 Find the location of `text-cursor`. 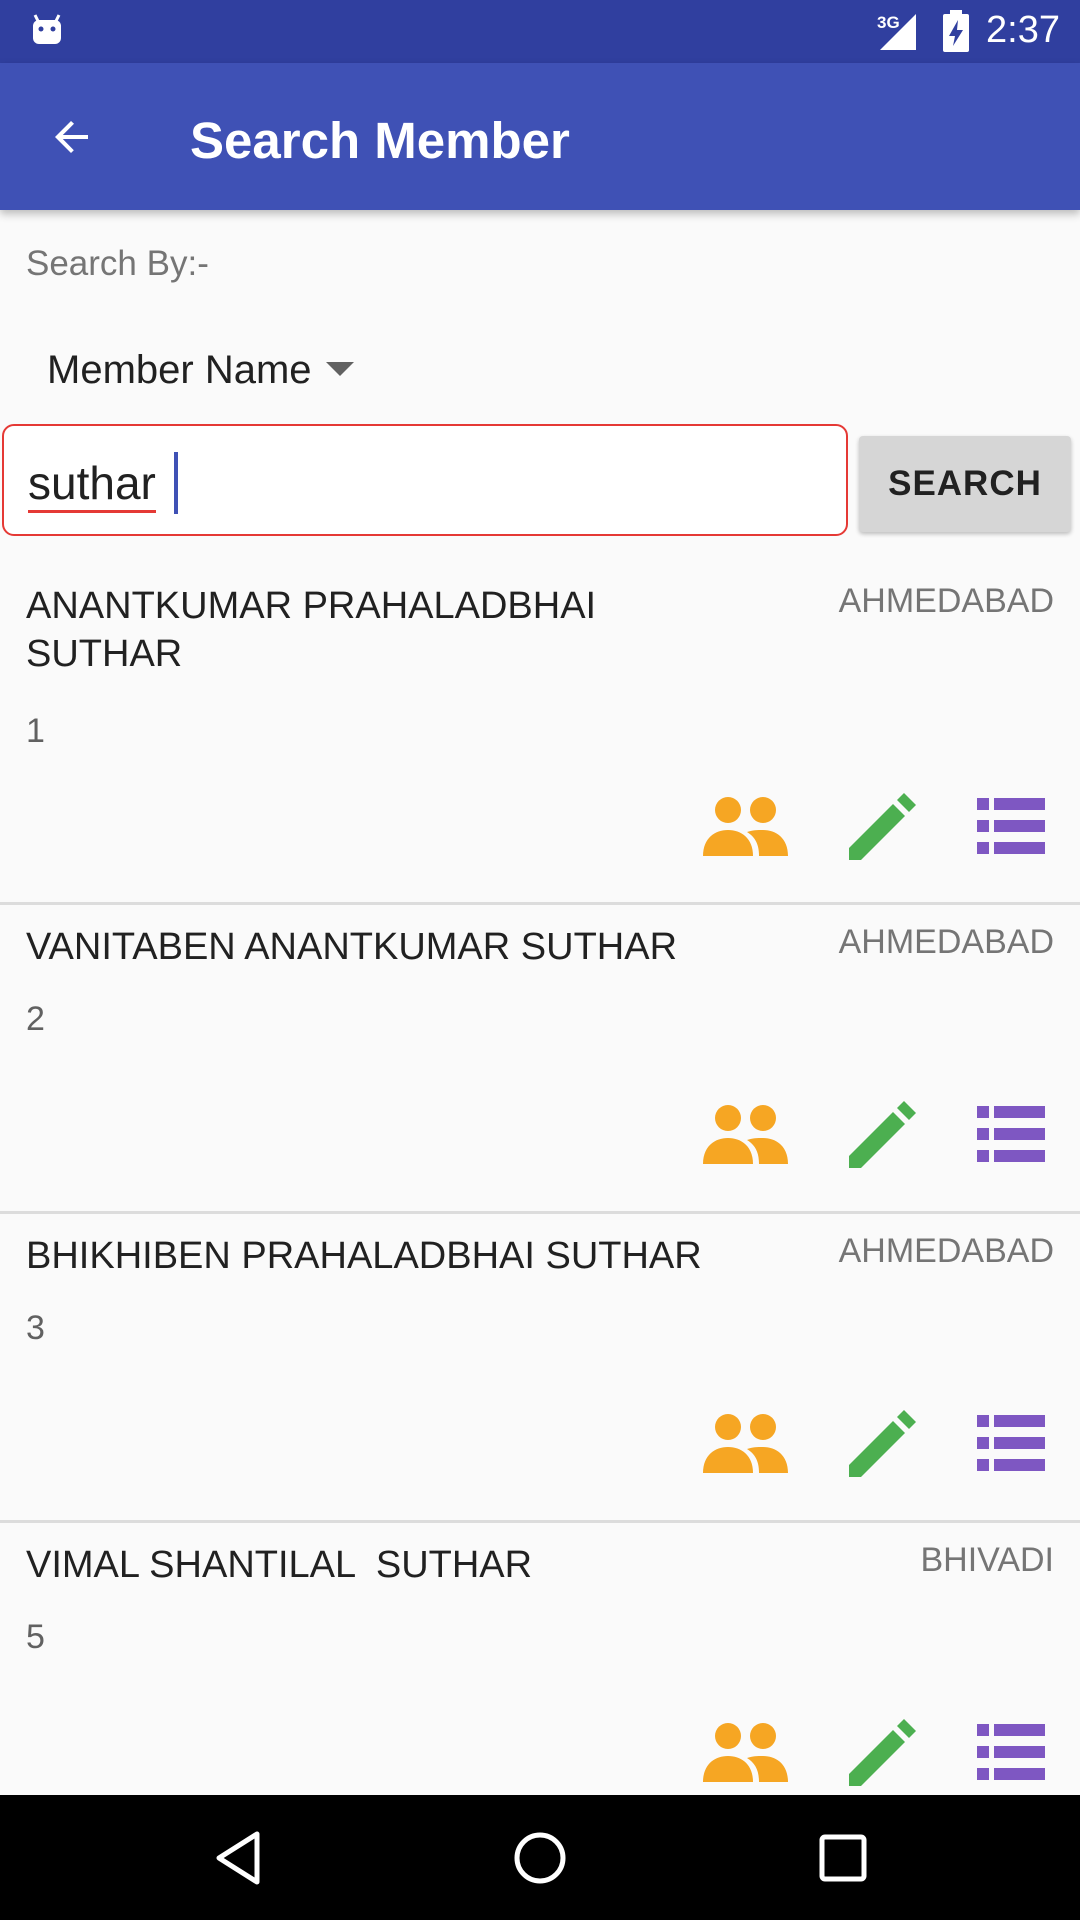

text-cursor is located at coordinates (176, 483).